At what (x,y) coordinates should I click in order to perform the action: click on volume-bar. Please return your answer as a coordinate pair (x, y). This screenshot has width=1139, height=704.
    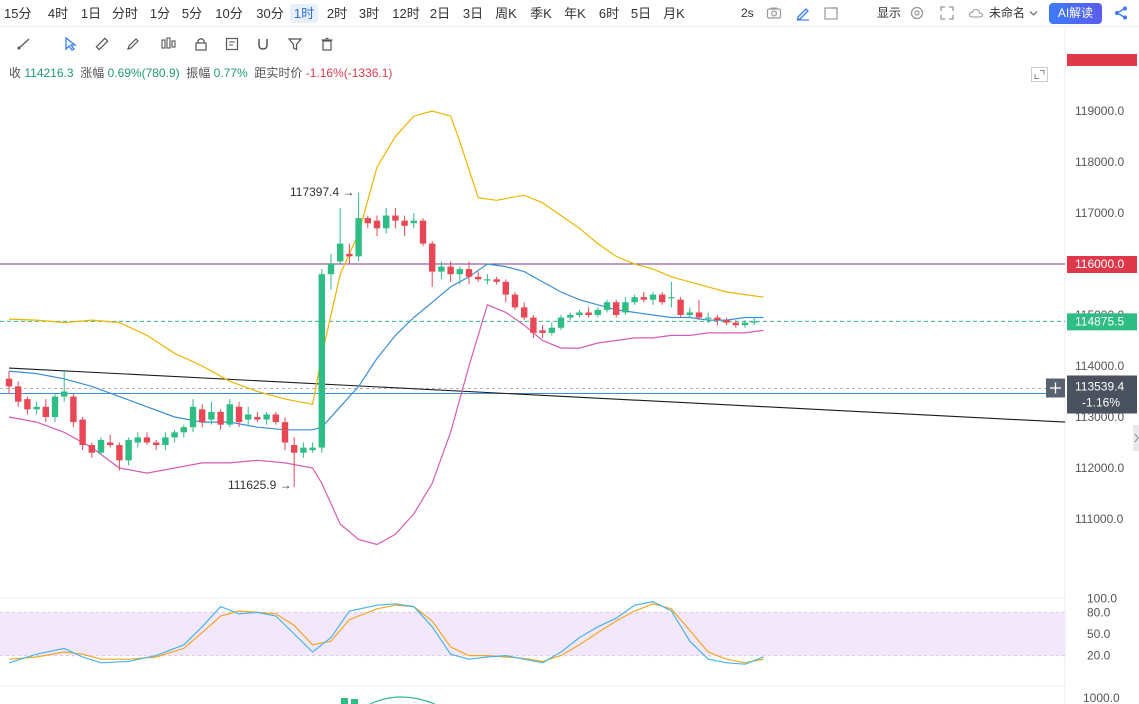
    Looking at the image, I should click on (344, 701).